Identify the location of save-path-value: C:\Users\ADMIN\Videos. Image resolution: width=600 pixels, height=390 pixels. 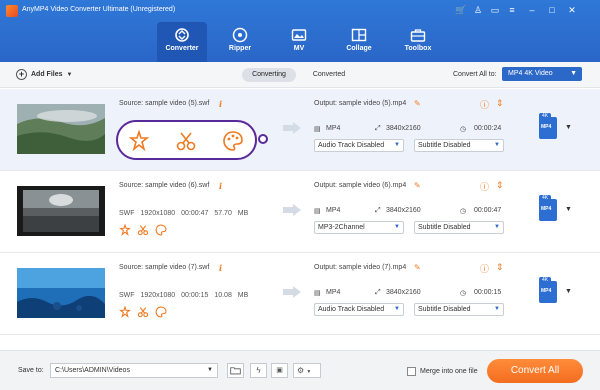
(92, 370).